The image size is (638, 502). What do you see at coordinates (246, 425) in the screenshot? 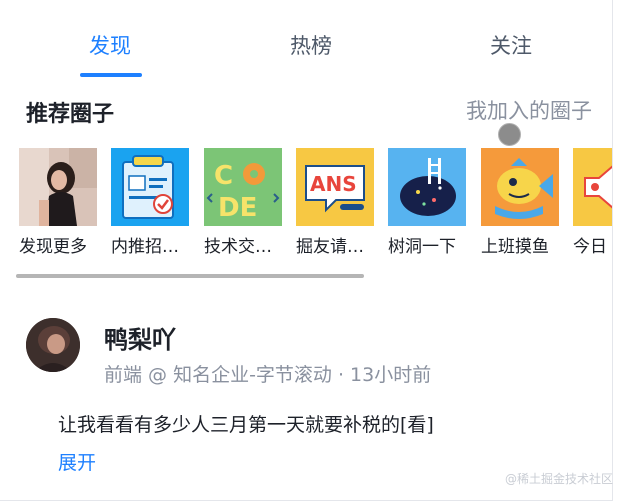
I see `post-content: 让我看看有多少人三月第一天就要补税的[看]` at bounding box center [246, 425].